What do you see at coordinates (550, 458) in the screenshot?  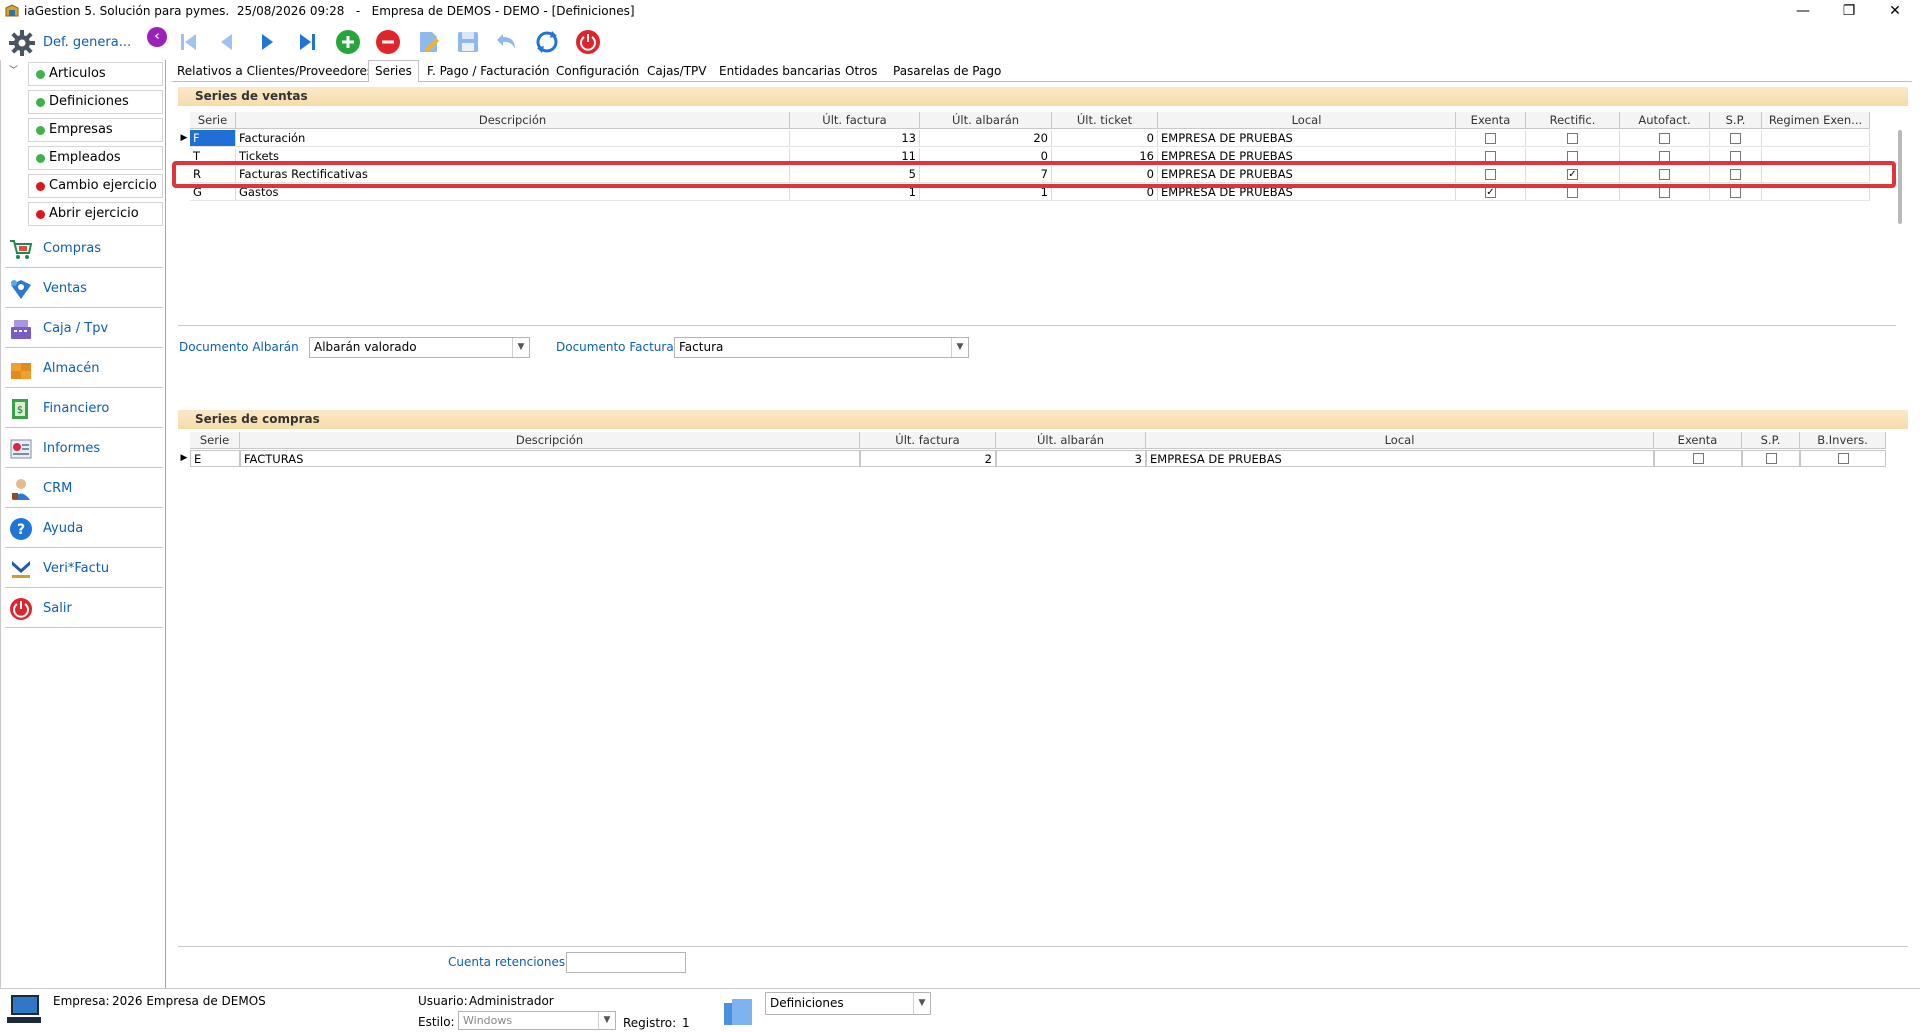 I see `table-cell-descripcion: FACTURAS` at bounding box center [550, 458].